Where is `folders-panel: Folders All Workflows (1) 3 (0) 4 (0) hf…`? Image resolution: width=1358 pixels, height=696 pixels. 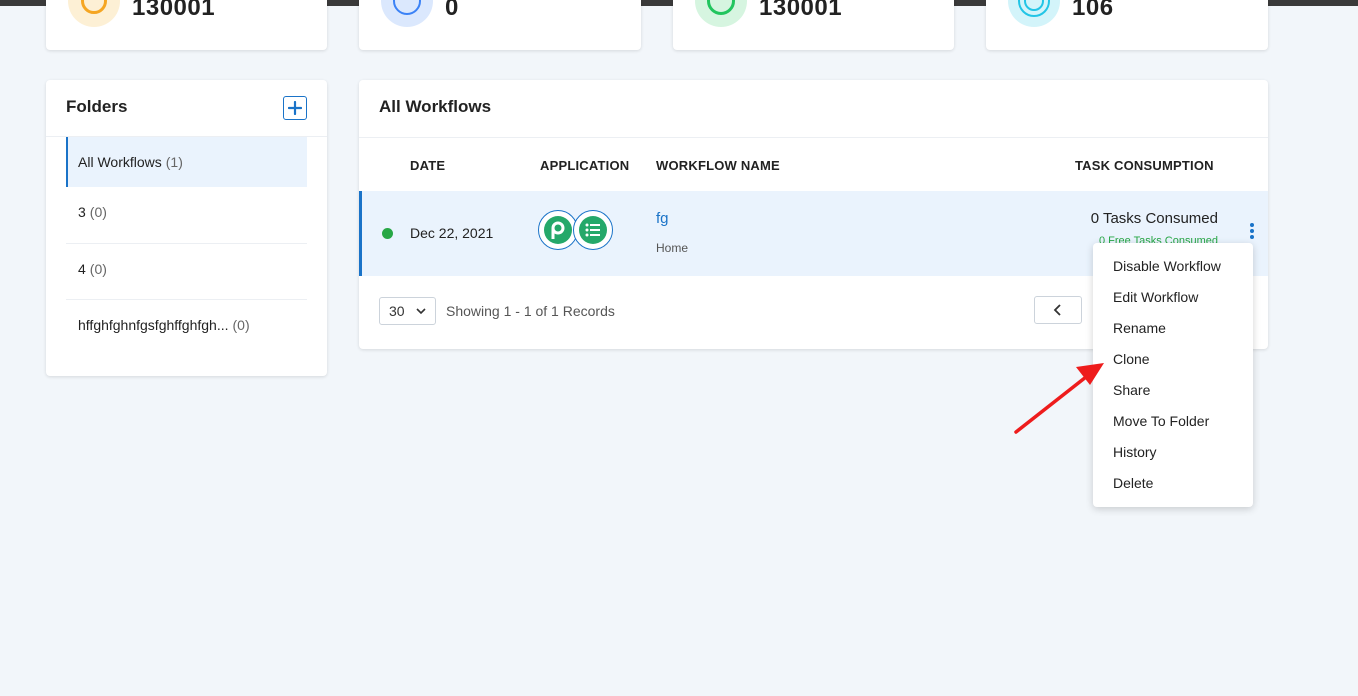 folders-panel: Folders All Workflows (1) 3 (0) 4 (0) hf… is located at coordinates (186, 228).